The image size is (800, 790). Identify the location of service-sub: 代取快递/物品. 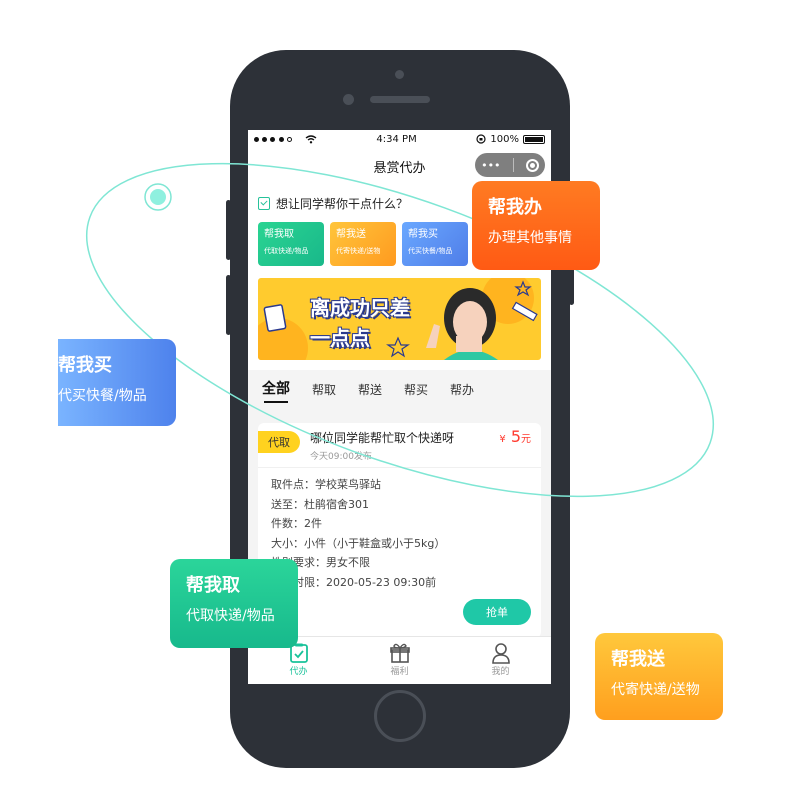
(286, 251).